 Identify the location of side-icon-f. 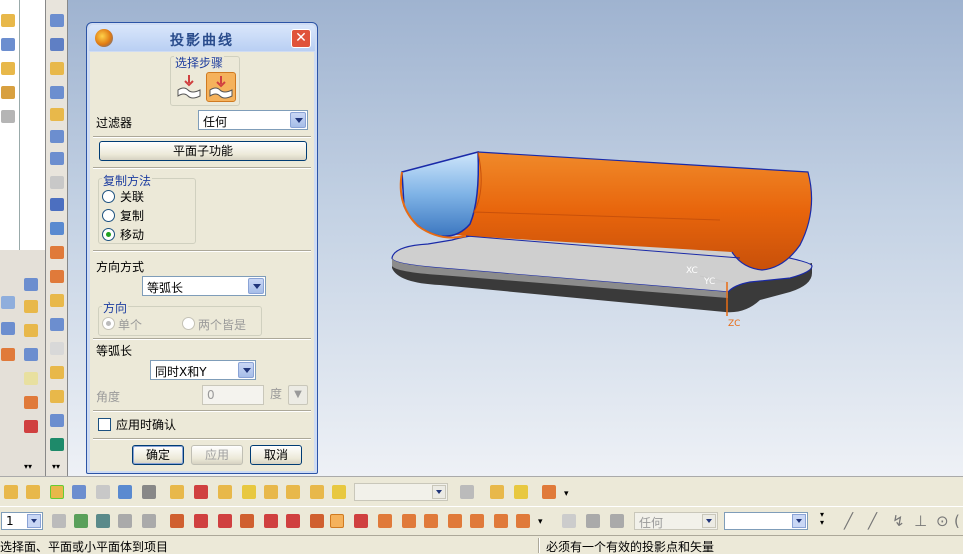
(31, 402).